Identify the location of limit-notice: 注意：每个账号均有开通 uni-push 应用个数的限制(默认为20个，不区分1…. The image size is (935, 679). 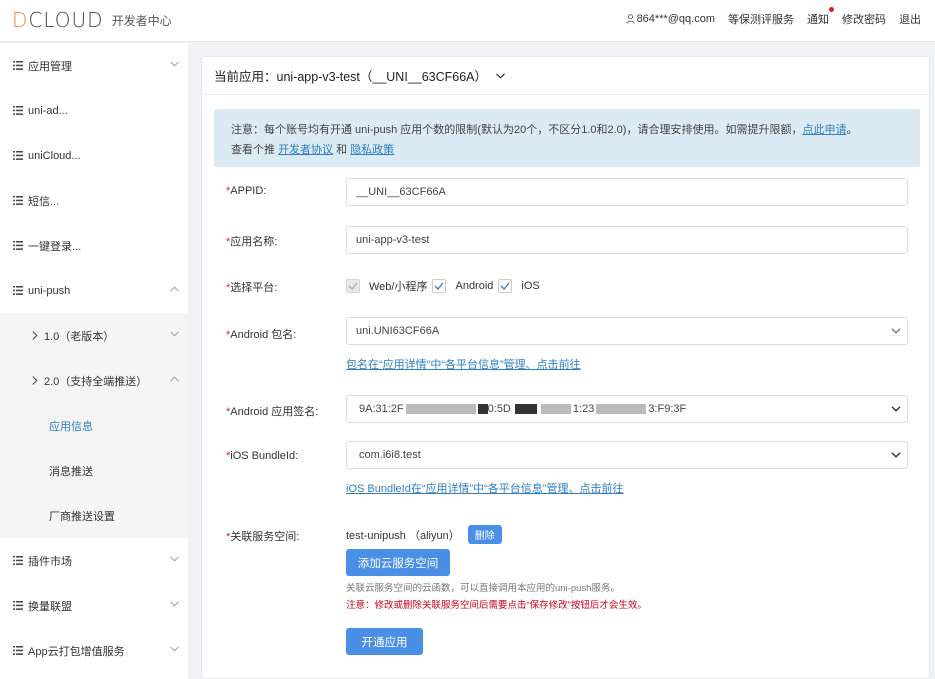
(567, 138).